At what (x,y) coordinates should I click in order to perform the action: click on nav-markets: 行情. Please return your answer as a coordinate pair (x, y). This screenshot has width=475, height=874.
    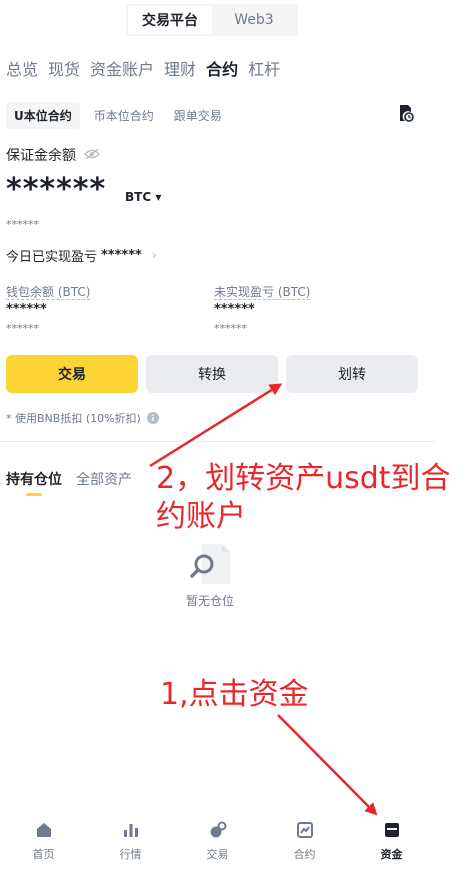
    Looking at the image, I should click on (130, 843).